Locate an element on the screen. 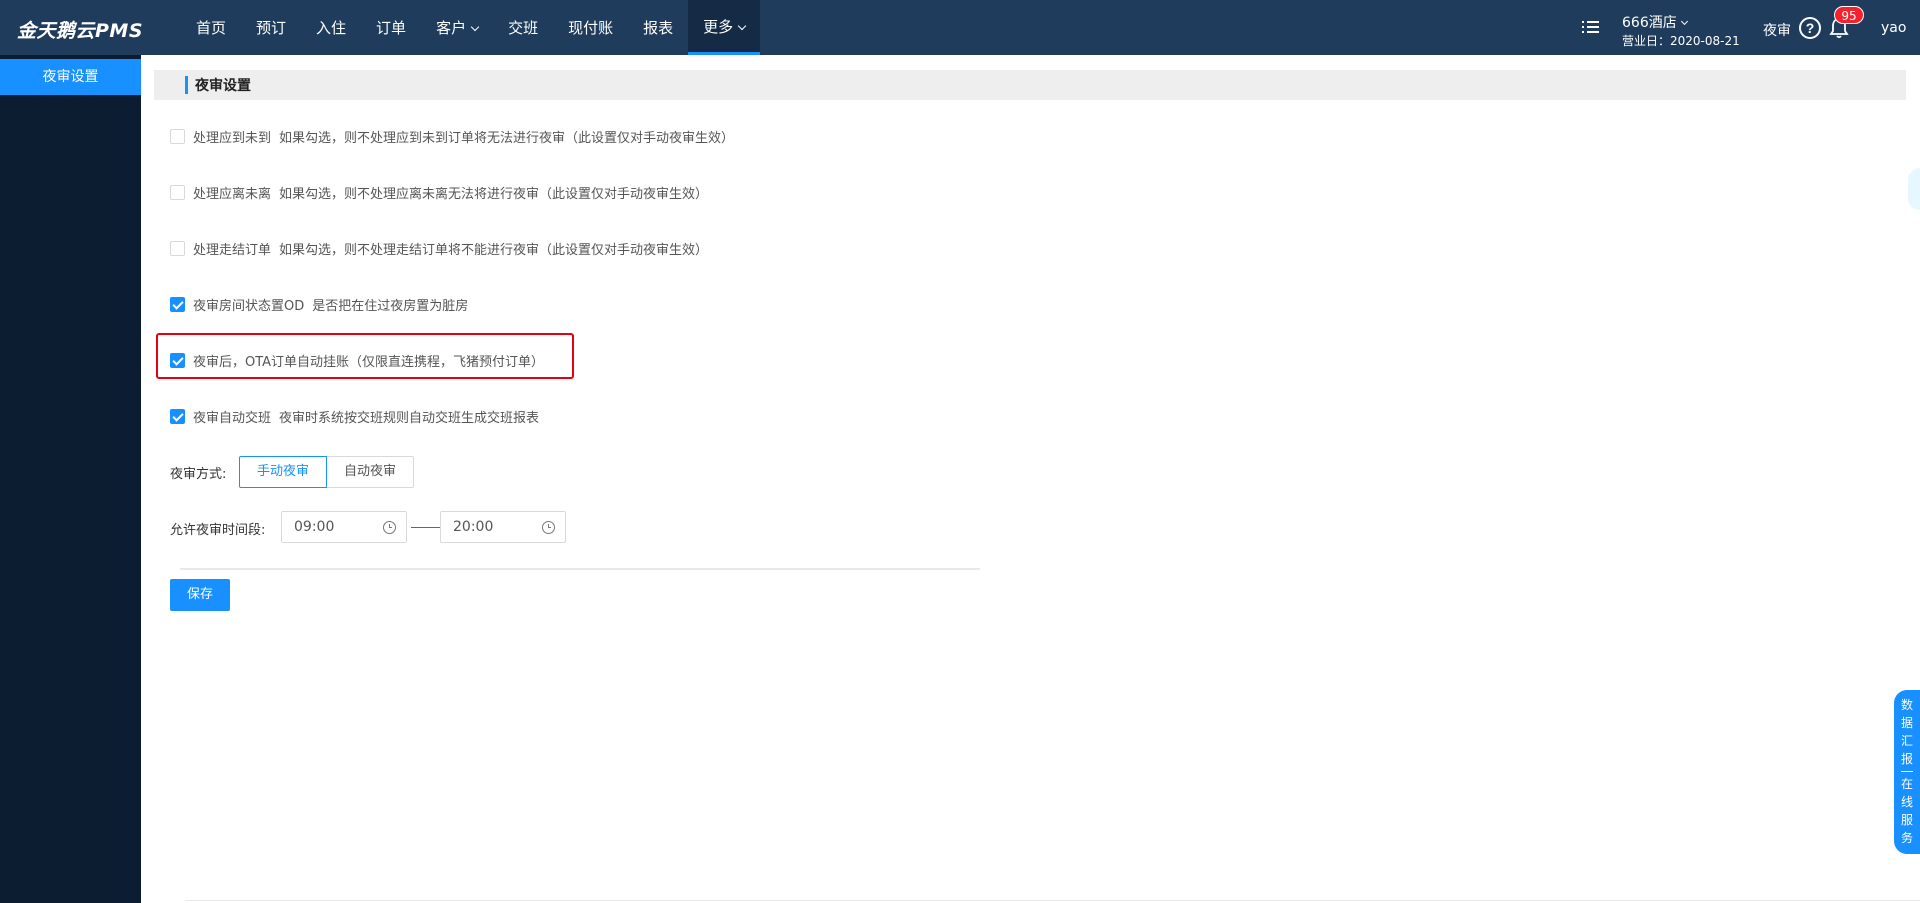  option-overdue-departure: 处理应离未离 如果勾选，则不处理应离未离无法将进行夜审（此设置仅对手动夜审生效） is located at coordinates (439, 192).